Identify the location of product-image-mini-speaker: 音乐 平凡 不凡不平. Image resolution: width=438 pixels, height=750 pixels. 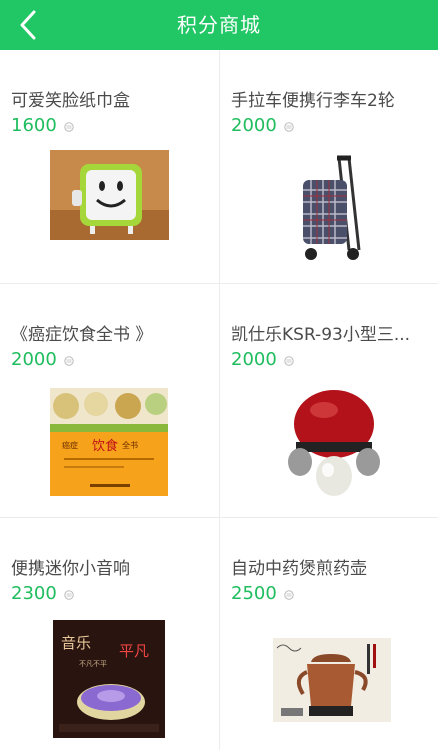
(109, 679).